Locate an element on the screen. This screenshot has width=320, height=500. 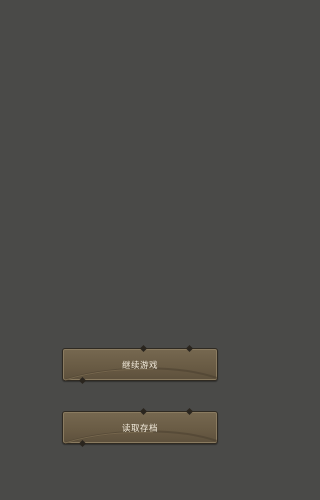
load-save-label: 读取存档 is located at coordinates (139, 428).